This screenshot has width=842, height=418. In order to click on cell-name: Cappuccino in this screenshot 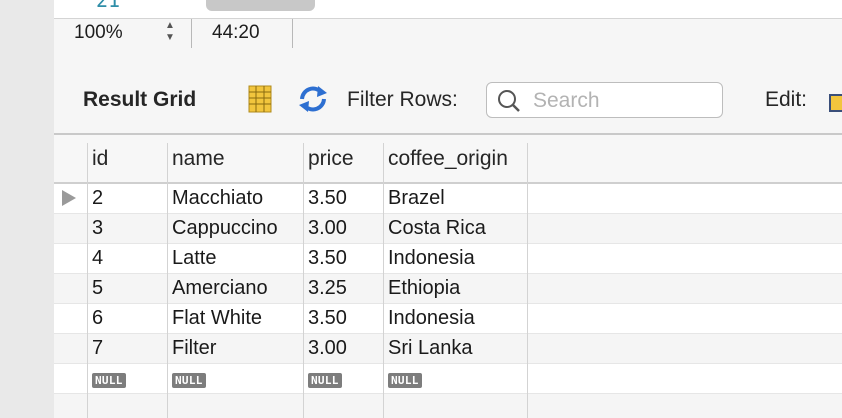, I will do `click(235, 229)`.